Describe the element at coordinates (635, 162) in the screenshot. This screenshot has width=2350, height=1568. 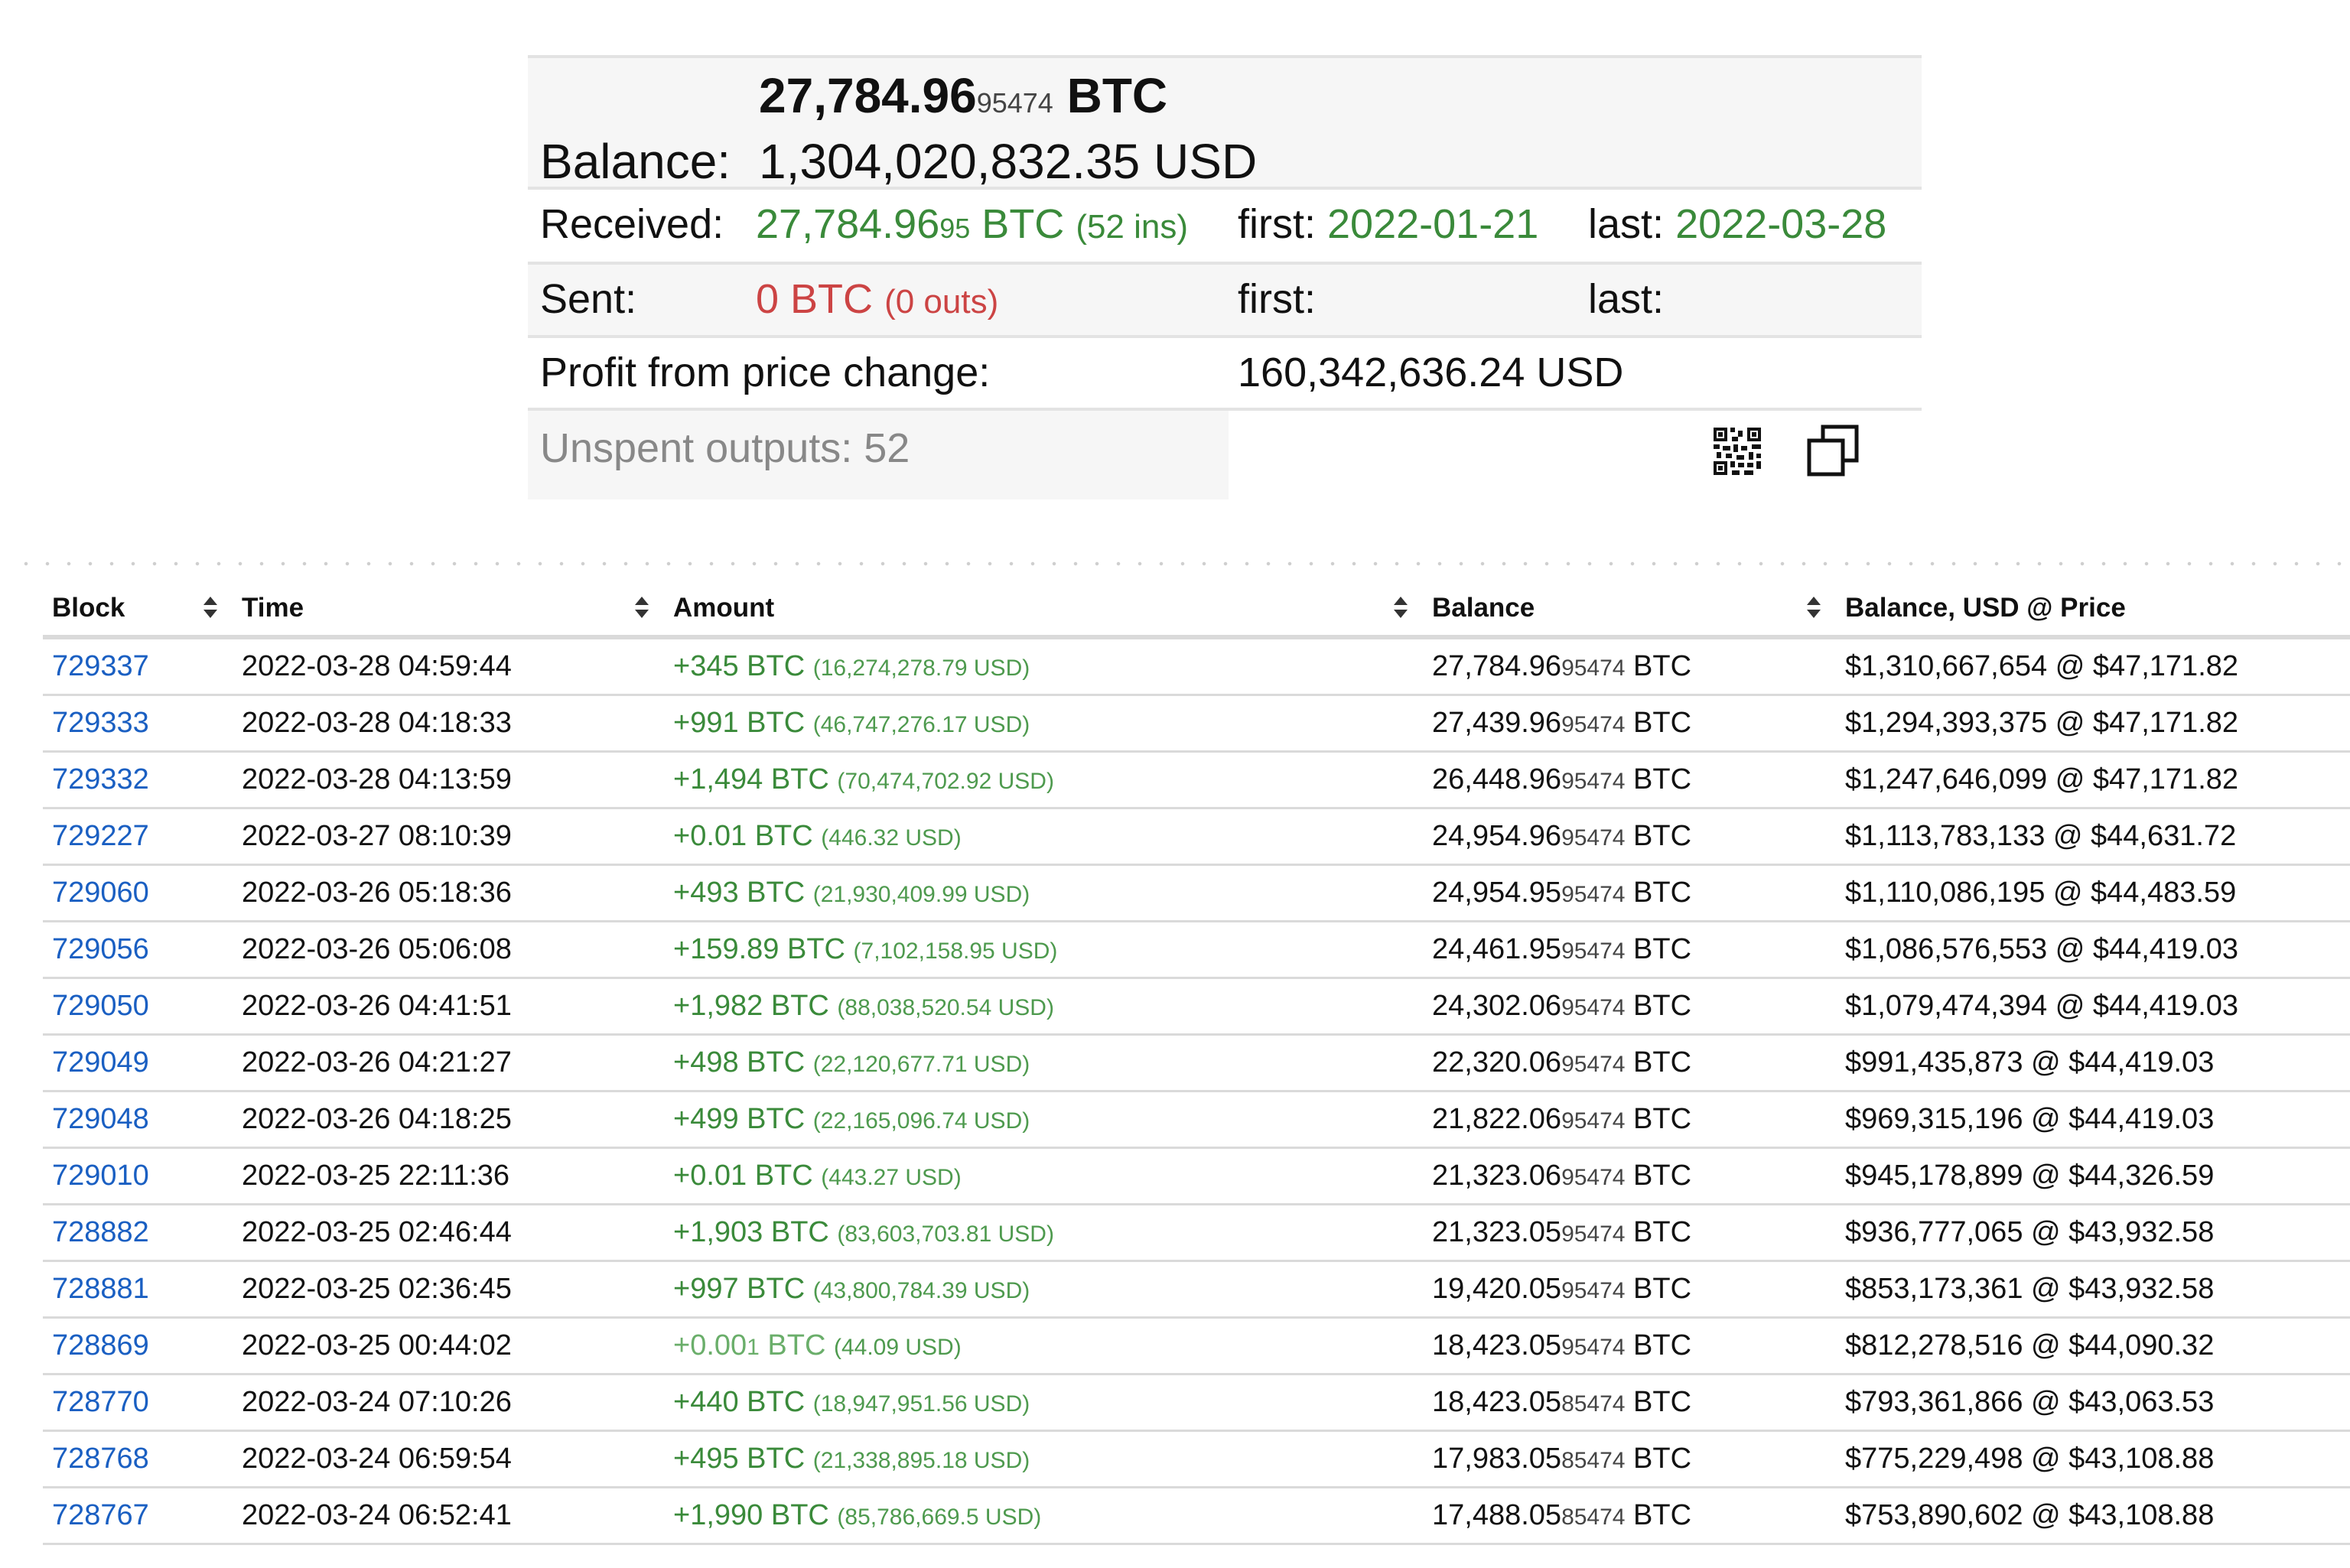
I see `balance-label: Balance:` at that location.